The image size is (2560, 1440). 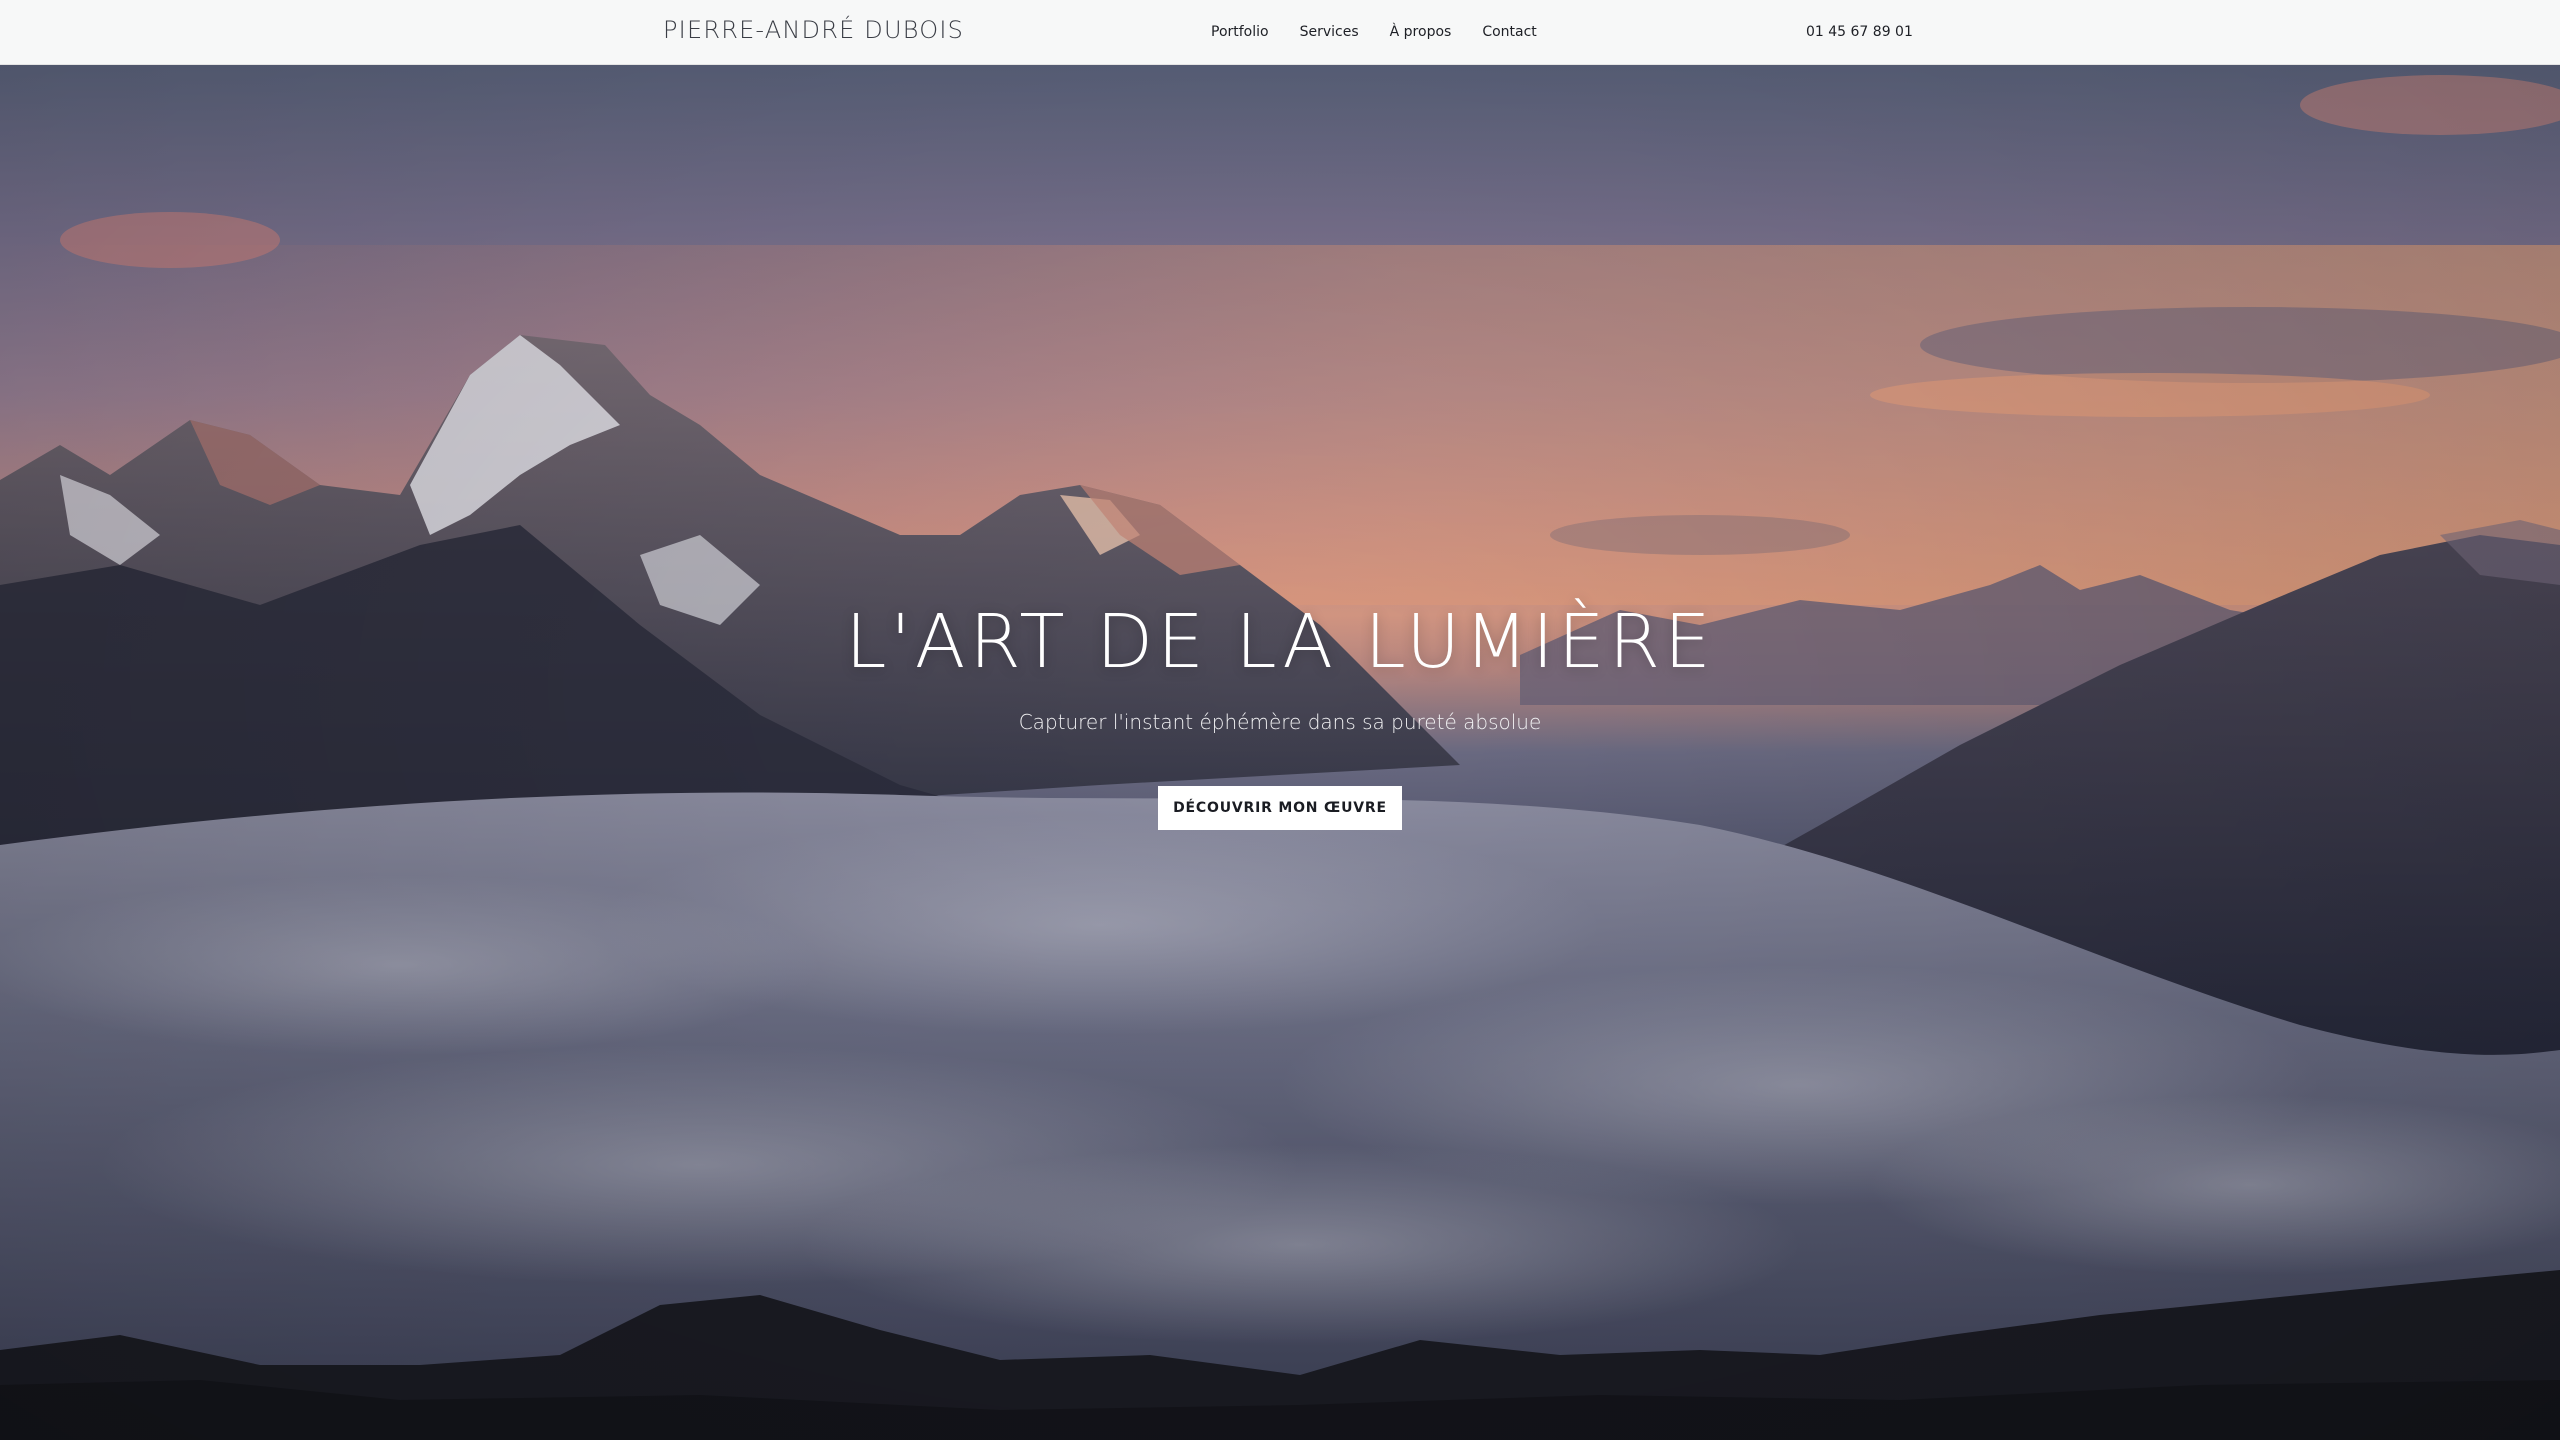 What do you see at coordinates (1240, 32) in the screenshot?
I see `nav-link-portfolio: Portfolio` at bounding box center [1240, 32].